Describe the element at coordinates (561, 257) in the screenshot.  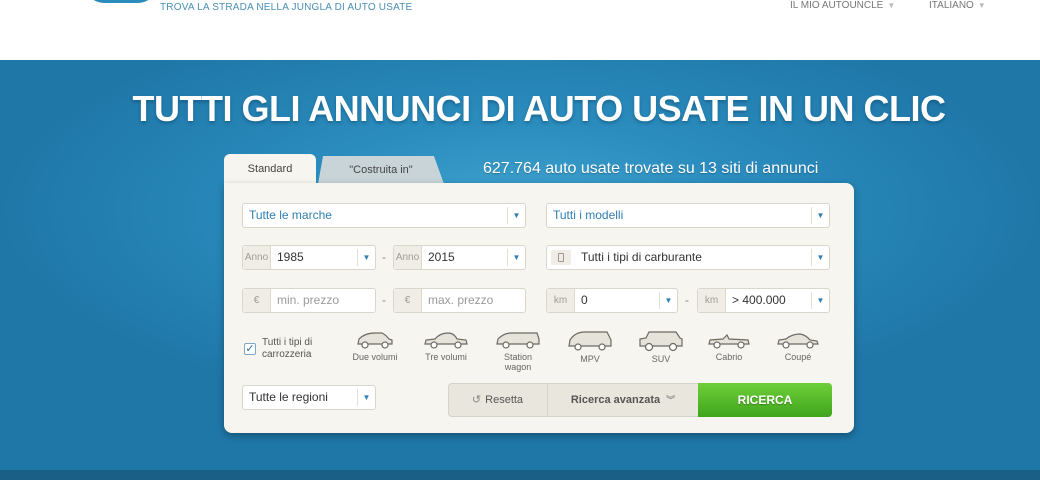
I see `fuel-pump-icon` at that location.